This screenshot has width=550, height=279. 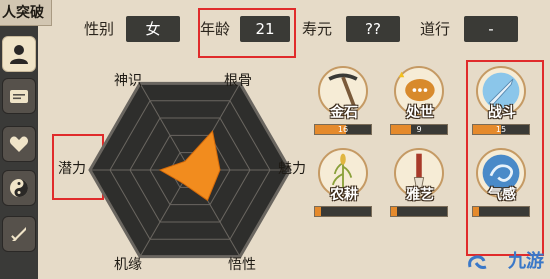 I want to click on skill-name: 金石, so click(x=344, y=113).